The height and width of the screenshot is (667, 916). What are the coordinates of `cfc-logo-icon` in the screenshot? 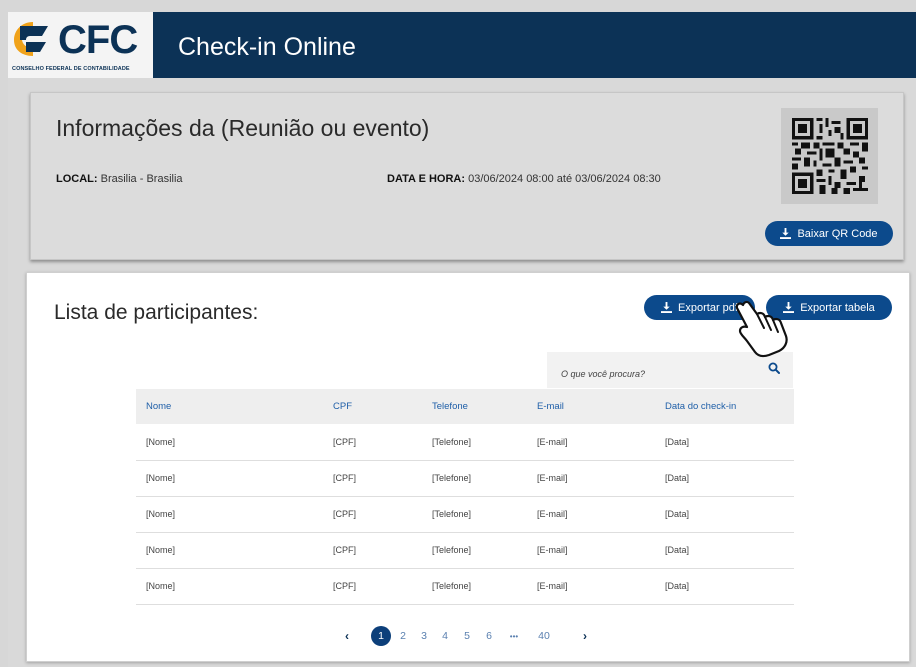 It's located at (31, 39).